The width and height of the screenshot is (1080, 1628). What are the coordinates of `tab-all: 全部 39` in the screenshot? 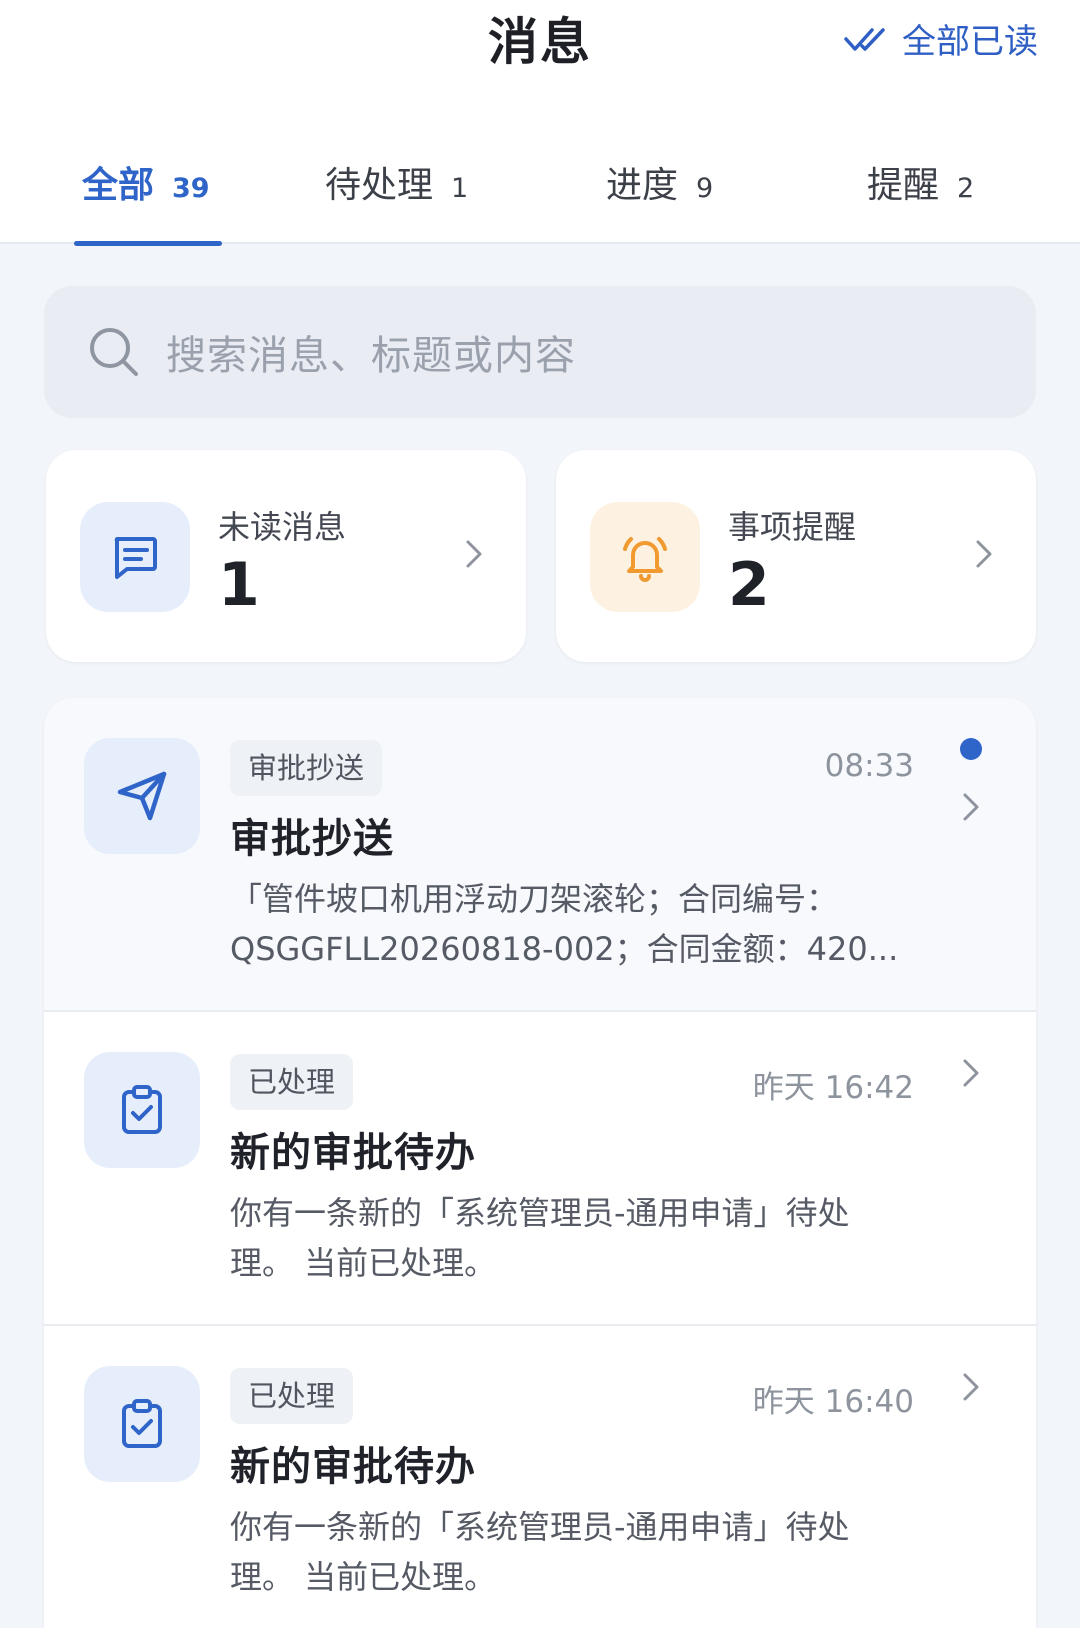 It's located at (146, 182).